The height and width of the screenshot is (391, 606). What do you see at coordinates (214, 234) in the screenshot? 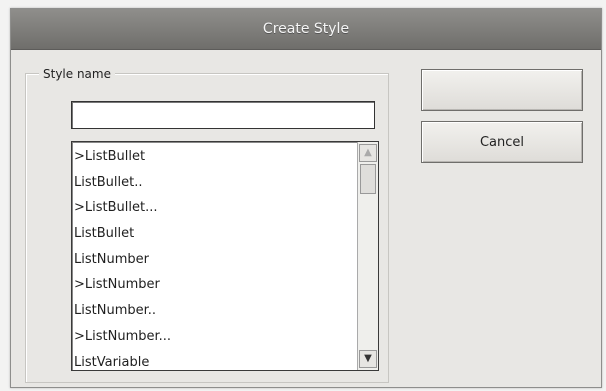
I see `list-item: ListBullet` at bounding box center [214, 234].